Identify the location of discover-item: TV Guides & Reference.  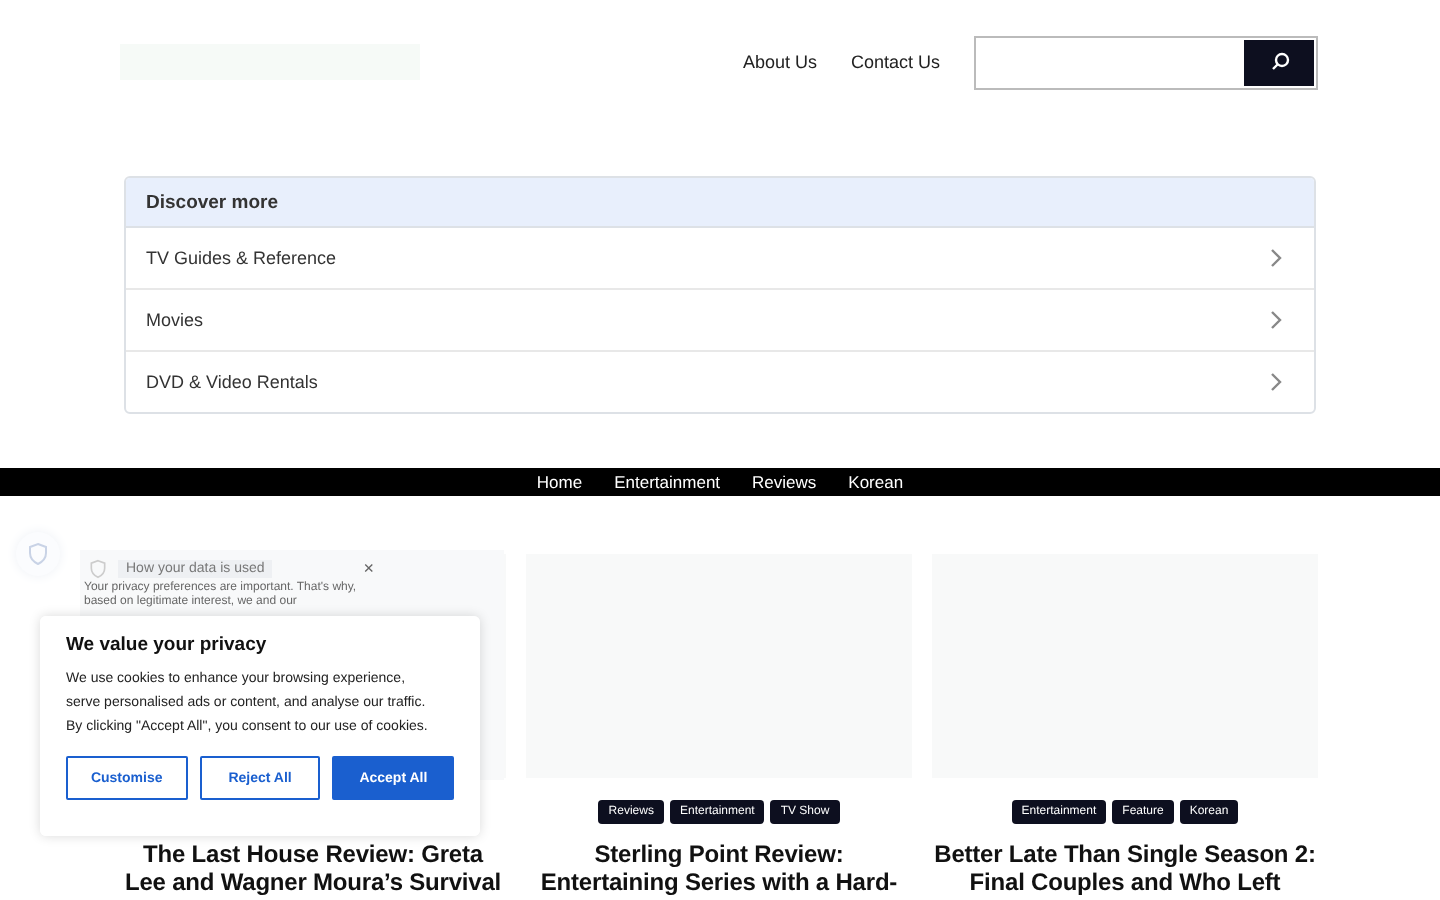
(720, 259).